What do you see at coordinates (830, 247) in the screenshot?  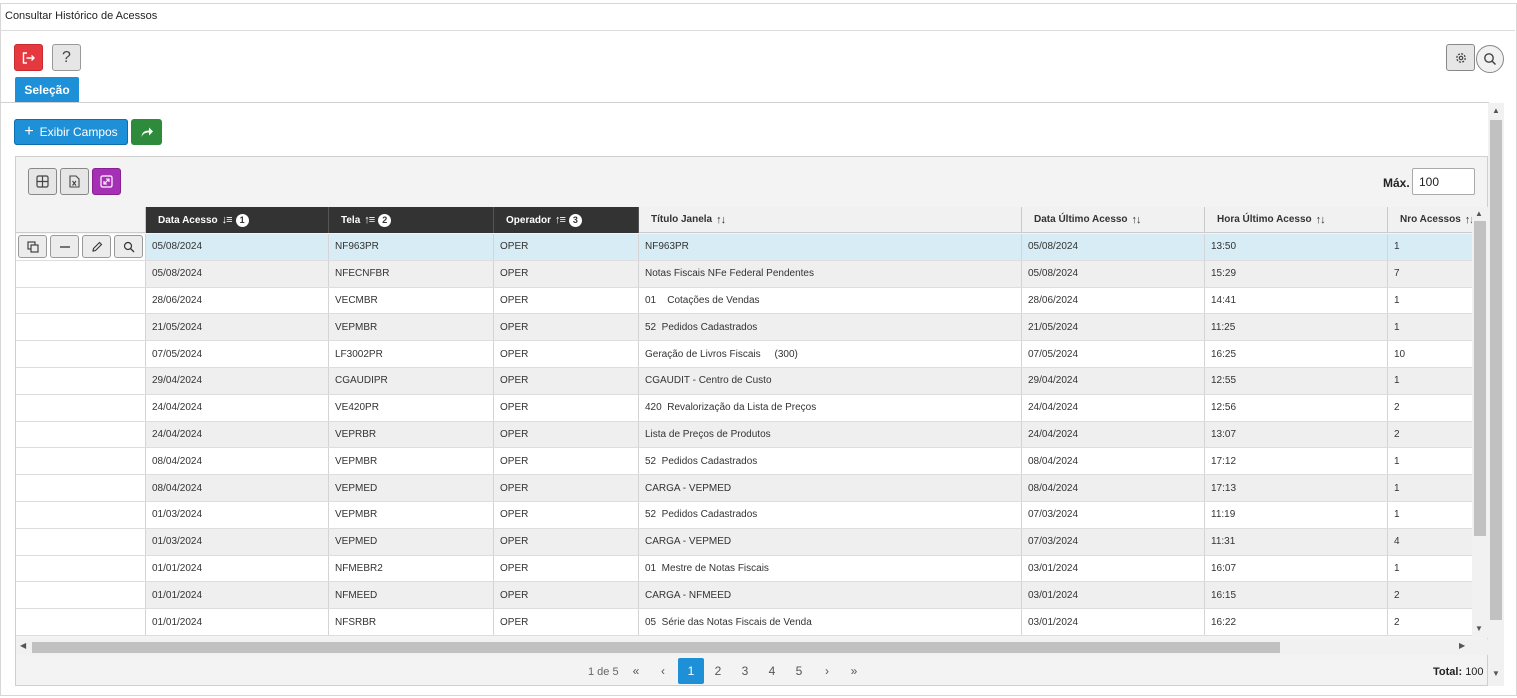 I see `cell-titulo-janela: NF963PR` at bounding box center [830, 247].